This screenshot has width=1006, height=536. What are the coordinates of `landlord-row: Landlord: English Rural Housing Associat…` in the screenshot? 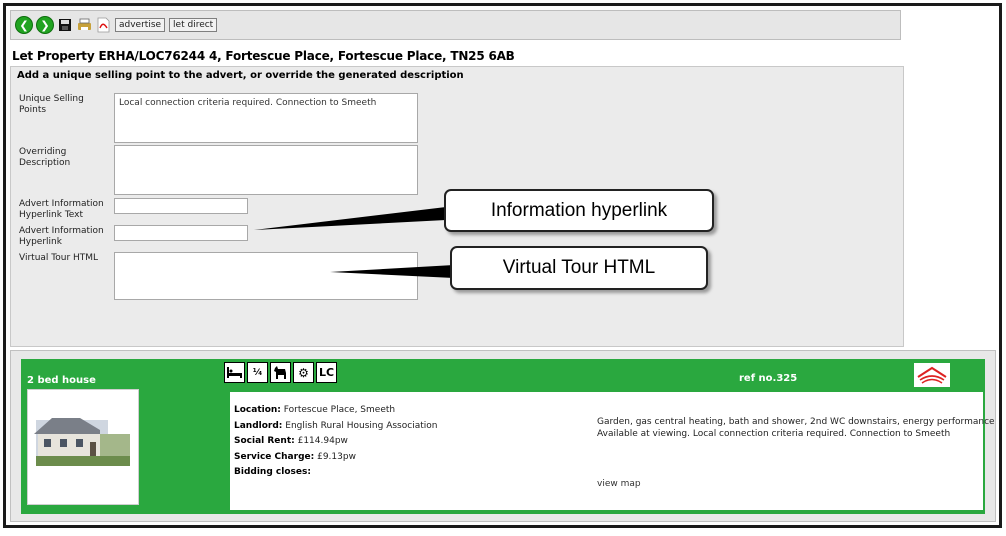 It's located at (336, 426).